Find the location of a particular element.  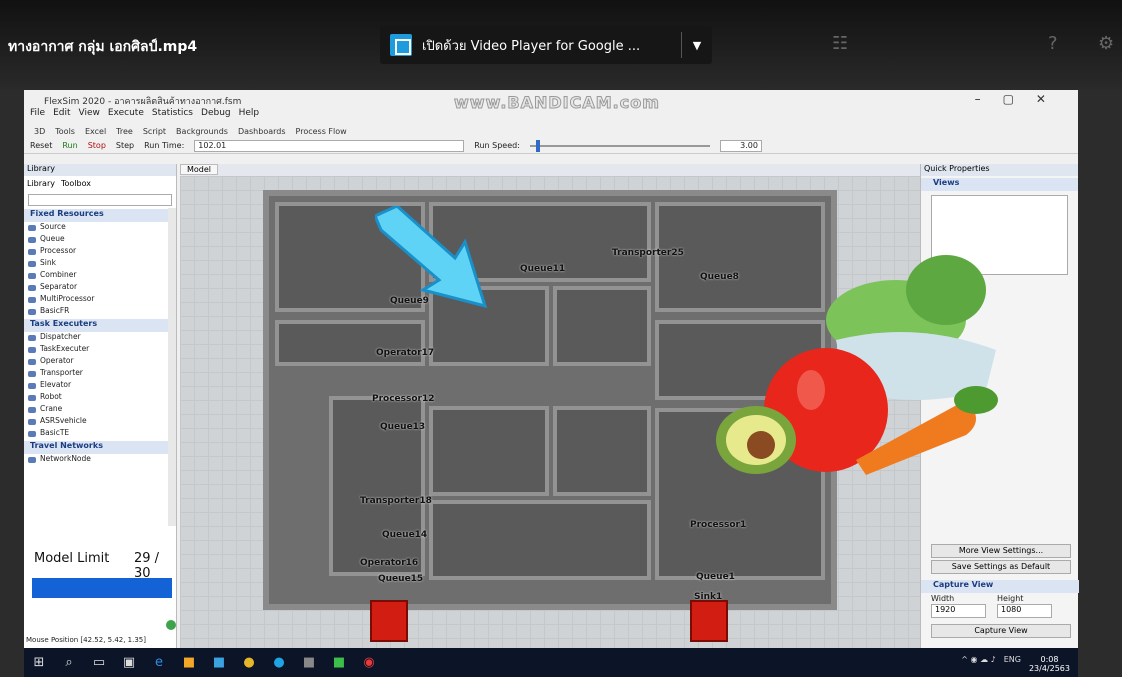

stop-button: Stop is located at coordinates (97, 145).